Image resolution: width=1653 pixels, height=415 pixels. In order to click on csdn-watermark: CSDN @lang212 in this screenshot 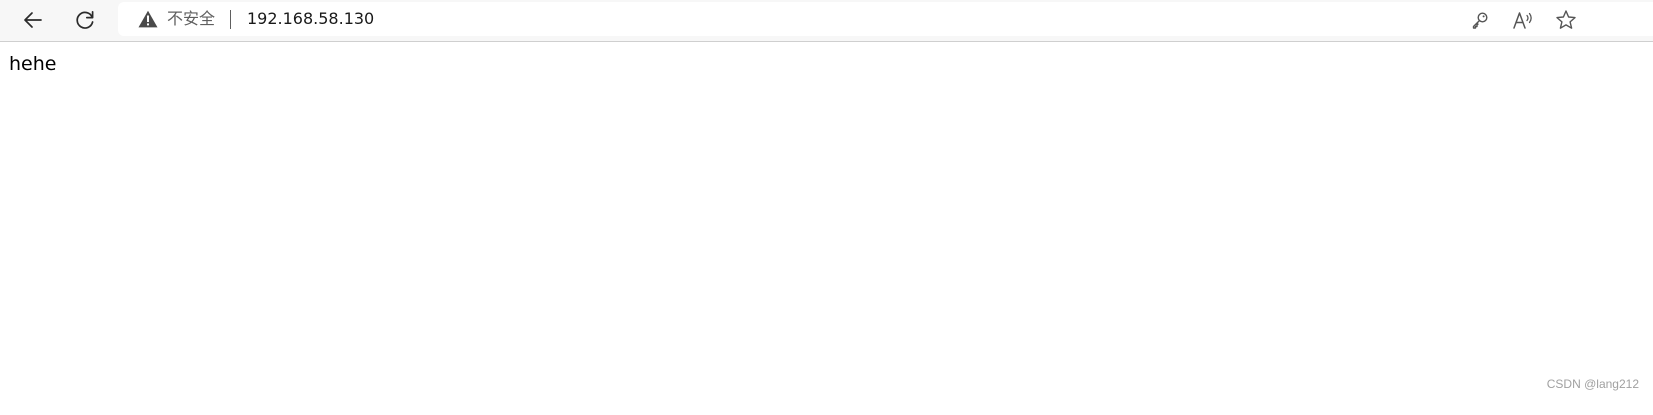, I will do `click(1592, 384)`.